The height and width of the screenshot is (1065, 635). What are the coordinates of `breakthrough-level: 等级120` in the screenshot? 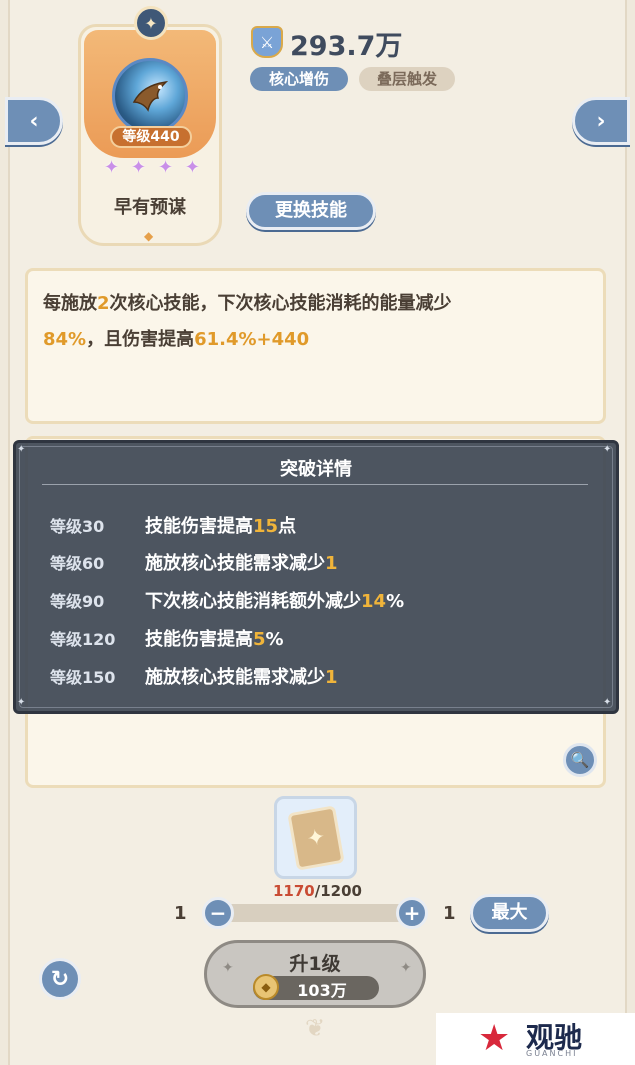 It's located at (83, 639).